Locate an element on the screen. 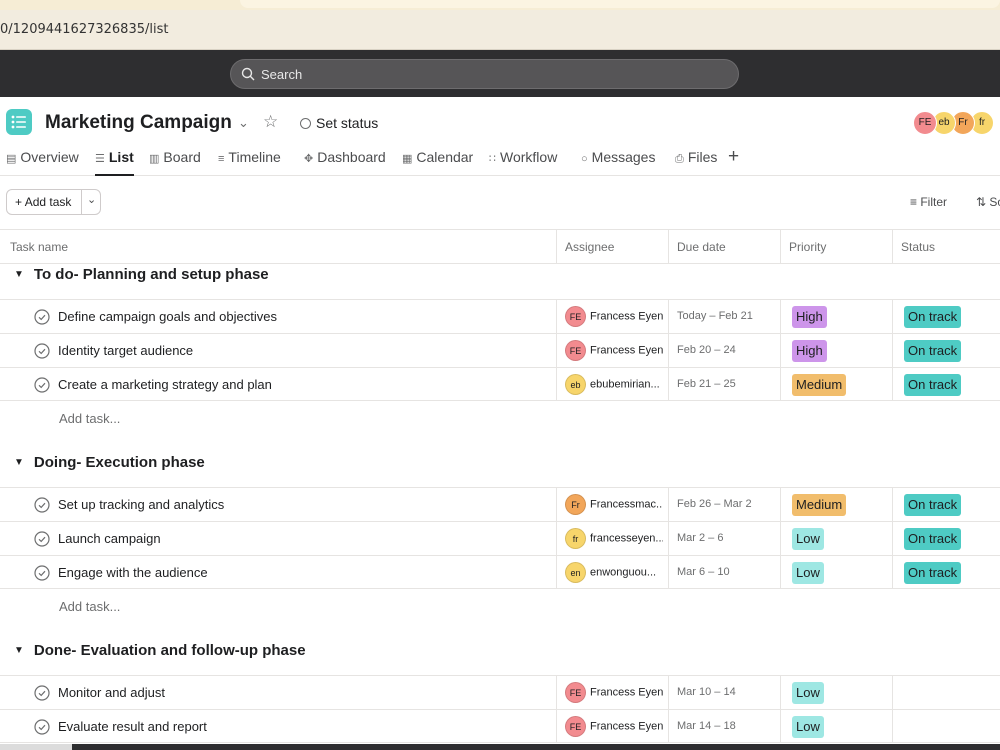 The height and width of the screenshot is (750, 1000). task-name: Engage with the audience is located at coordinates (133, 572).